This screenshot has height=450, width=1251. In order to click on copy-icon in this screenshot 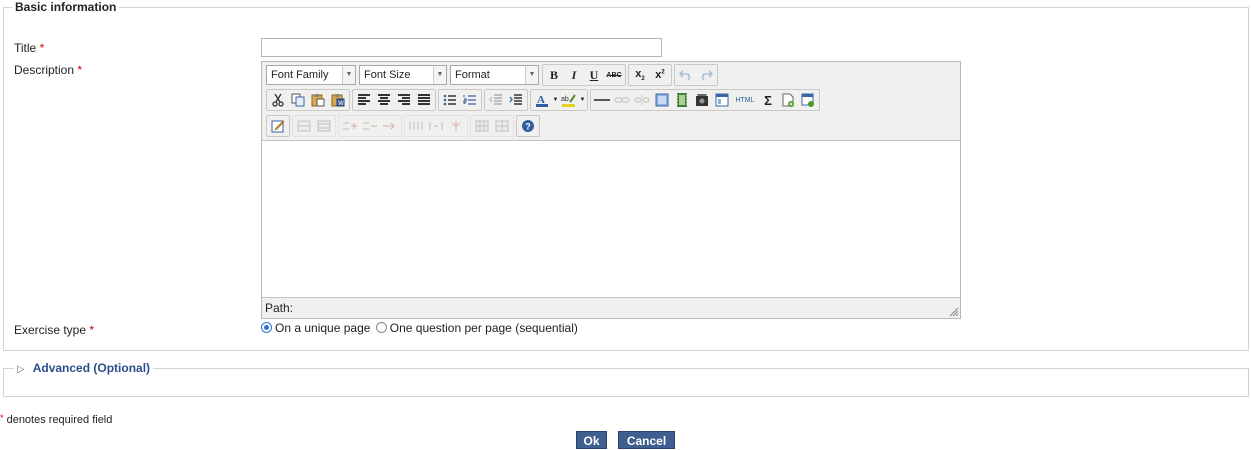, I will do `click(298, 100)`.